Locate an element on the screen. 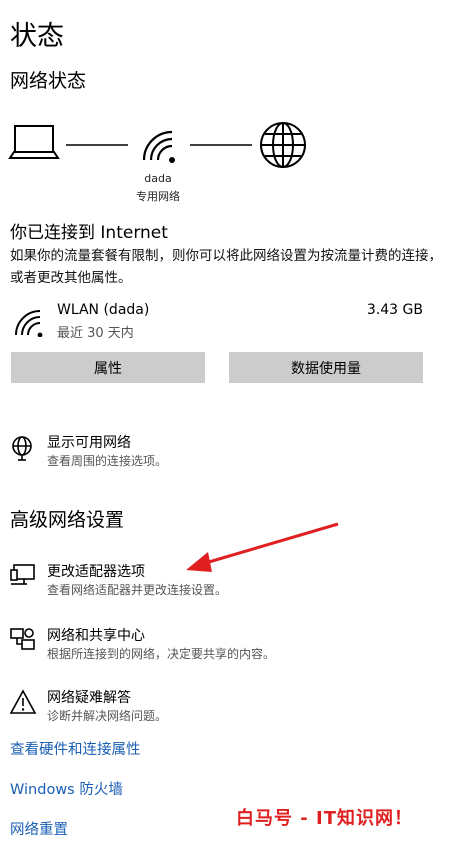  advanced-item-title: 网络和共享中心 is located at coordinates (96, 636).